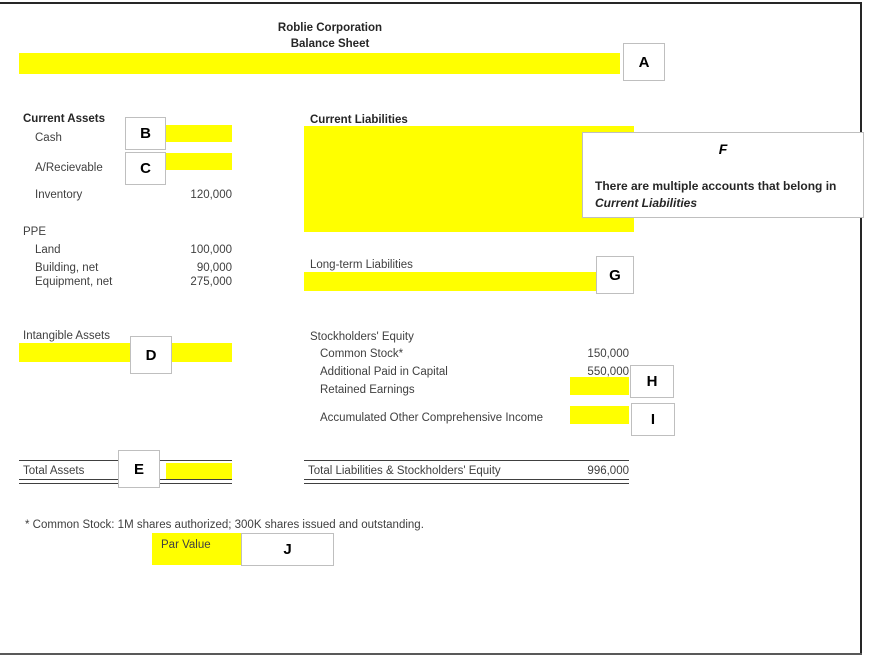 This screenshot has width=870, height=659. Describe the element at coordinates (404, 471) in the screenshot. I see `total-liabilities-equity-label: Total Liabilities & Stockholders' Equity` at that location.